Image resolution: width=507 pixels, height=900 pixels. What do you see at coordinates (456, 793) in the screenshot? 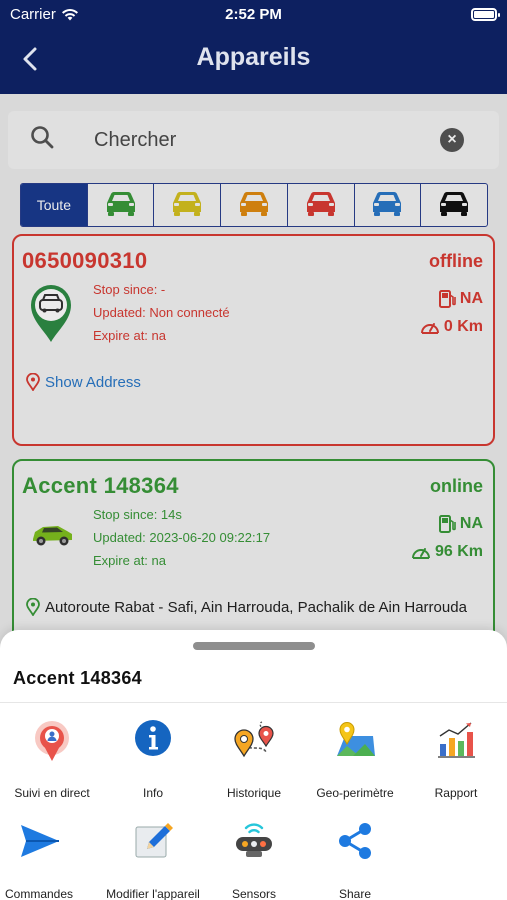
I see `action-label: Rapport` at bounding box center [456, 793].